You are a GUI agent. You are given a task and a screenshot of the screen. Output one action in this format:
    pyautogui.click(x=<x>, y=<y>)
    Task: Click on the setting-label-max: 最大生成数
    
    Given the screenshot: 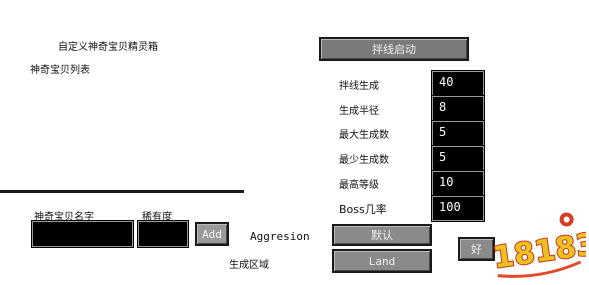 What is the action you would take?
    pyautogui.click(x=364, y=135)
    